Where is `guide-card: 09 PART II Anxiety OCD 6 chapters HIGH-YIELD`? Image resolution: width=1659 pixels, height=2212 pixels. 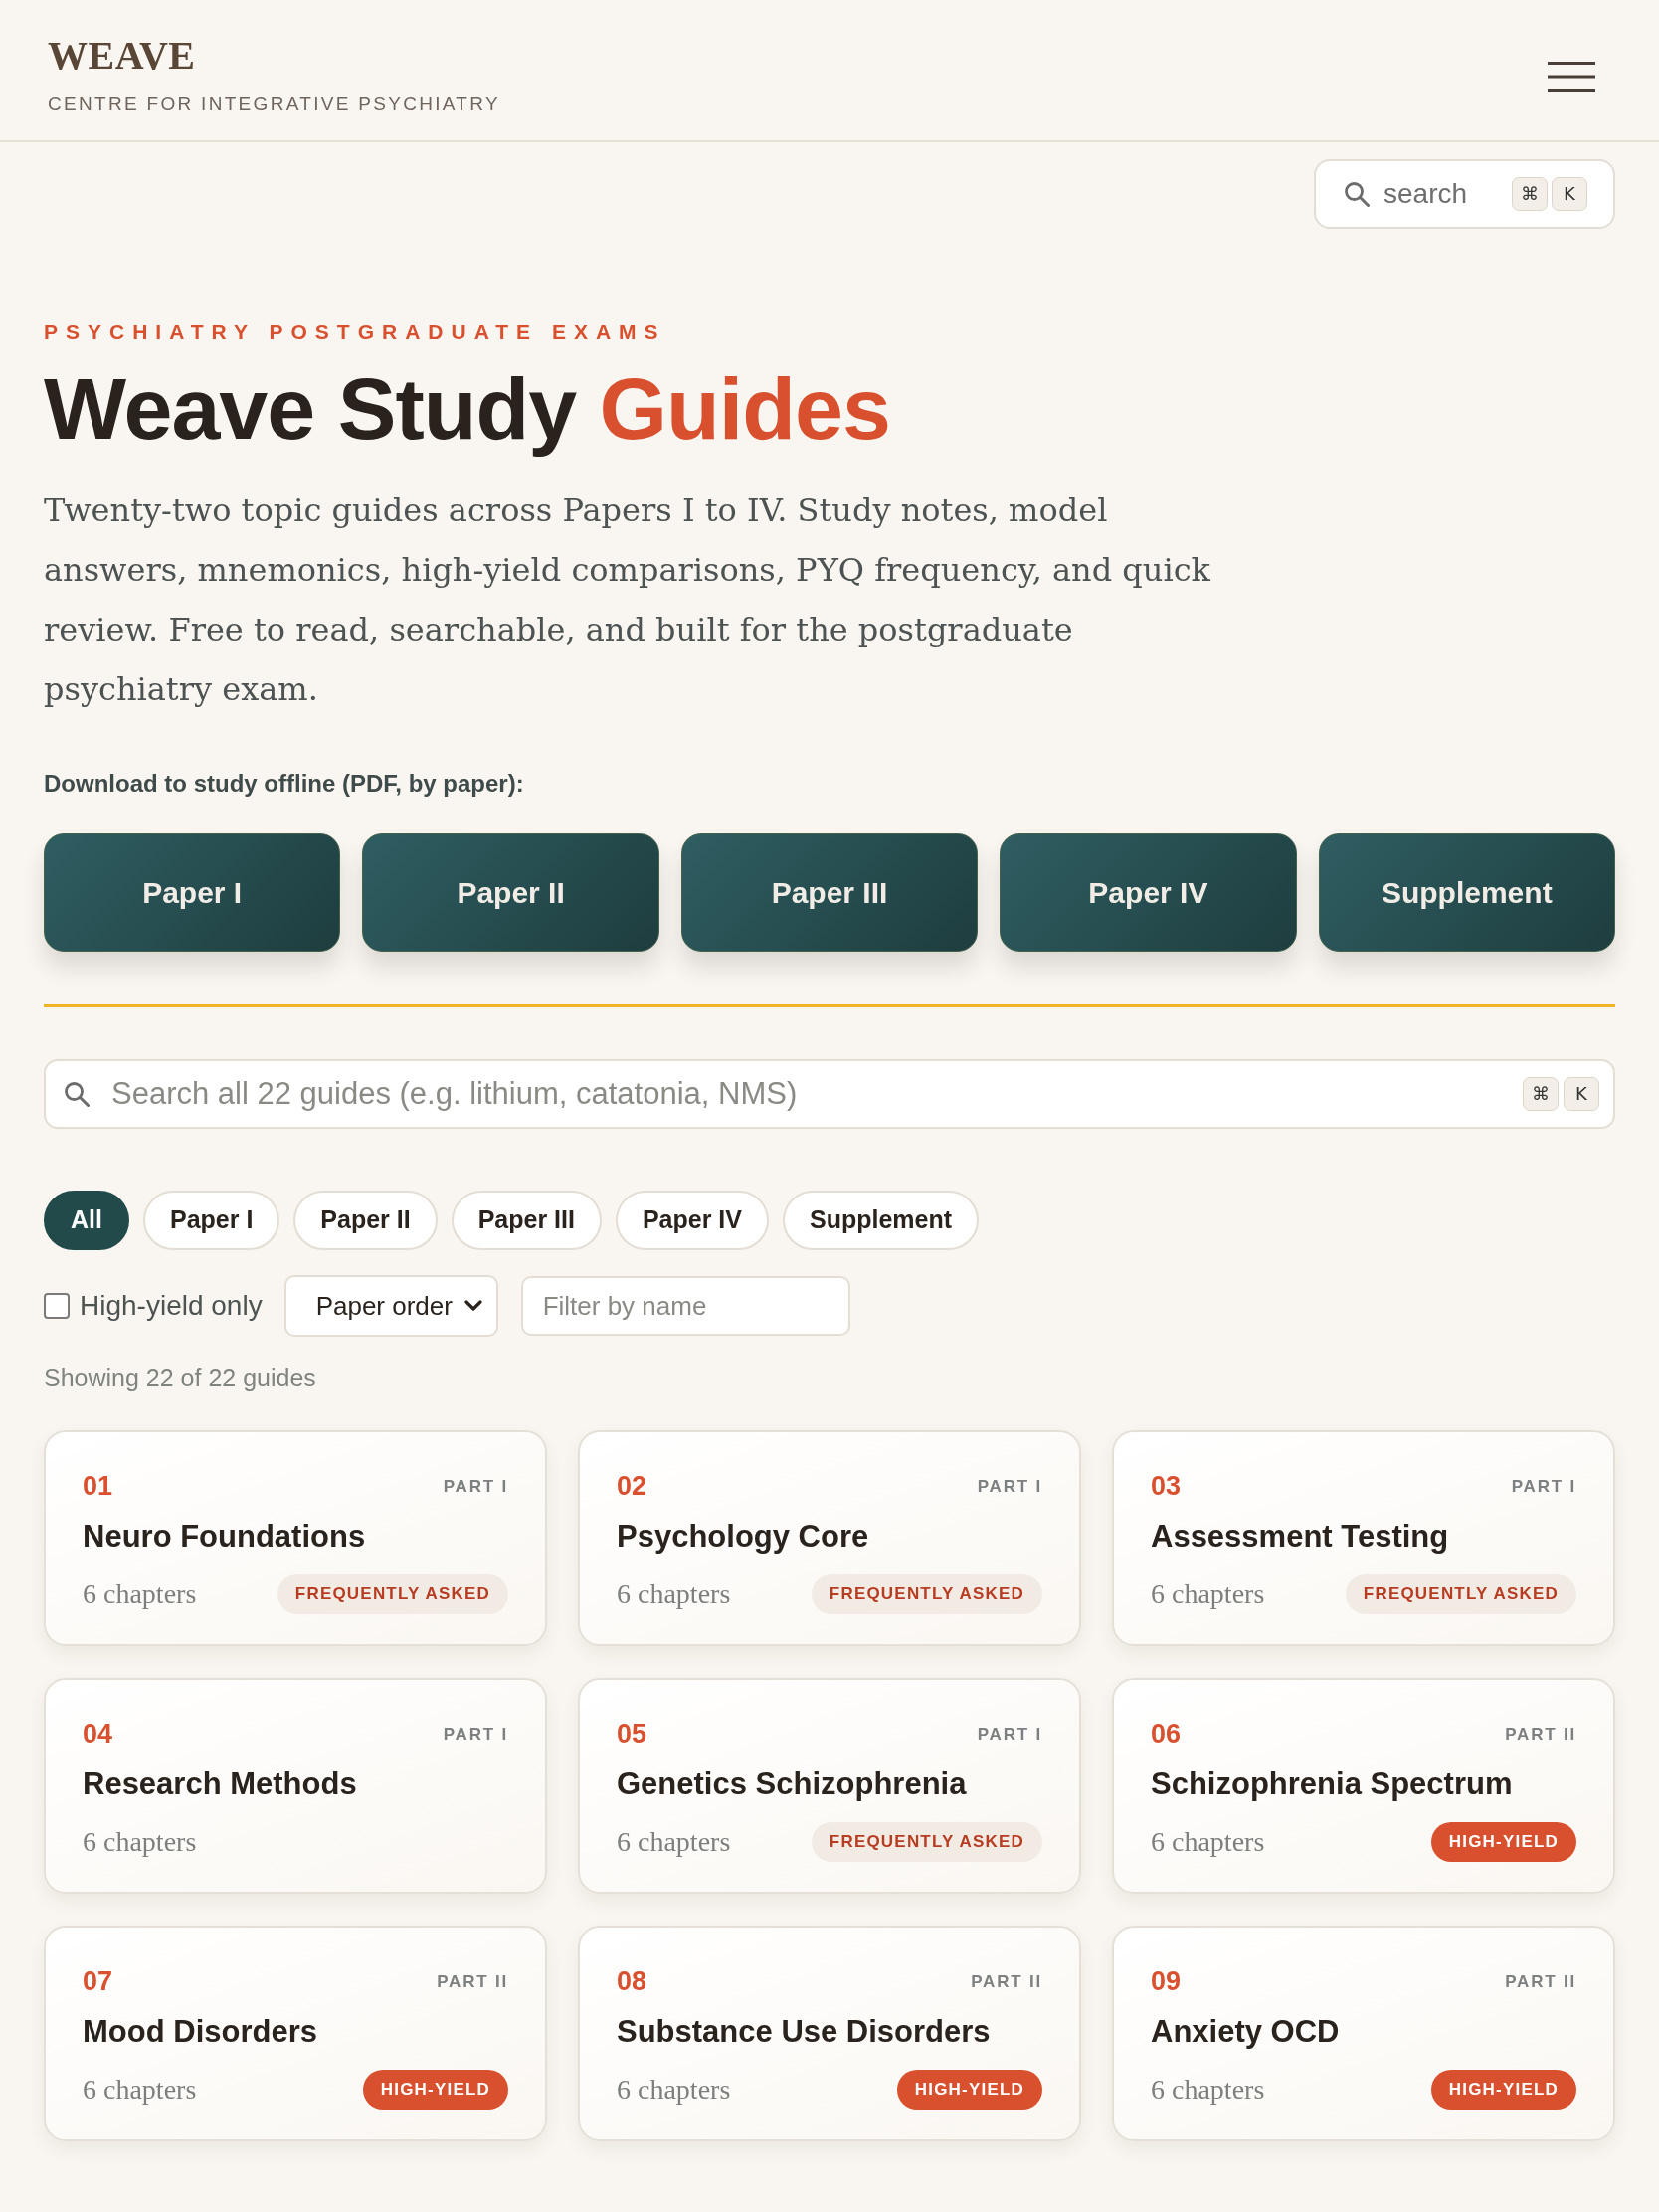
guide-card: 09 PART II Anxiety OCD 6 chapters HIGH-YIELD is located at coordinates (1363, 2033).